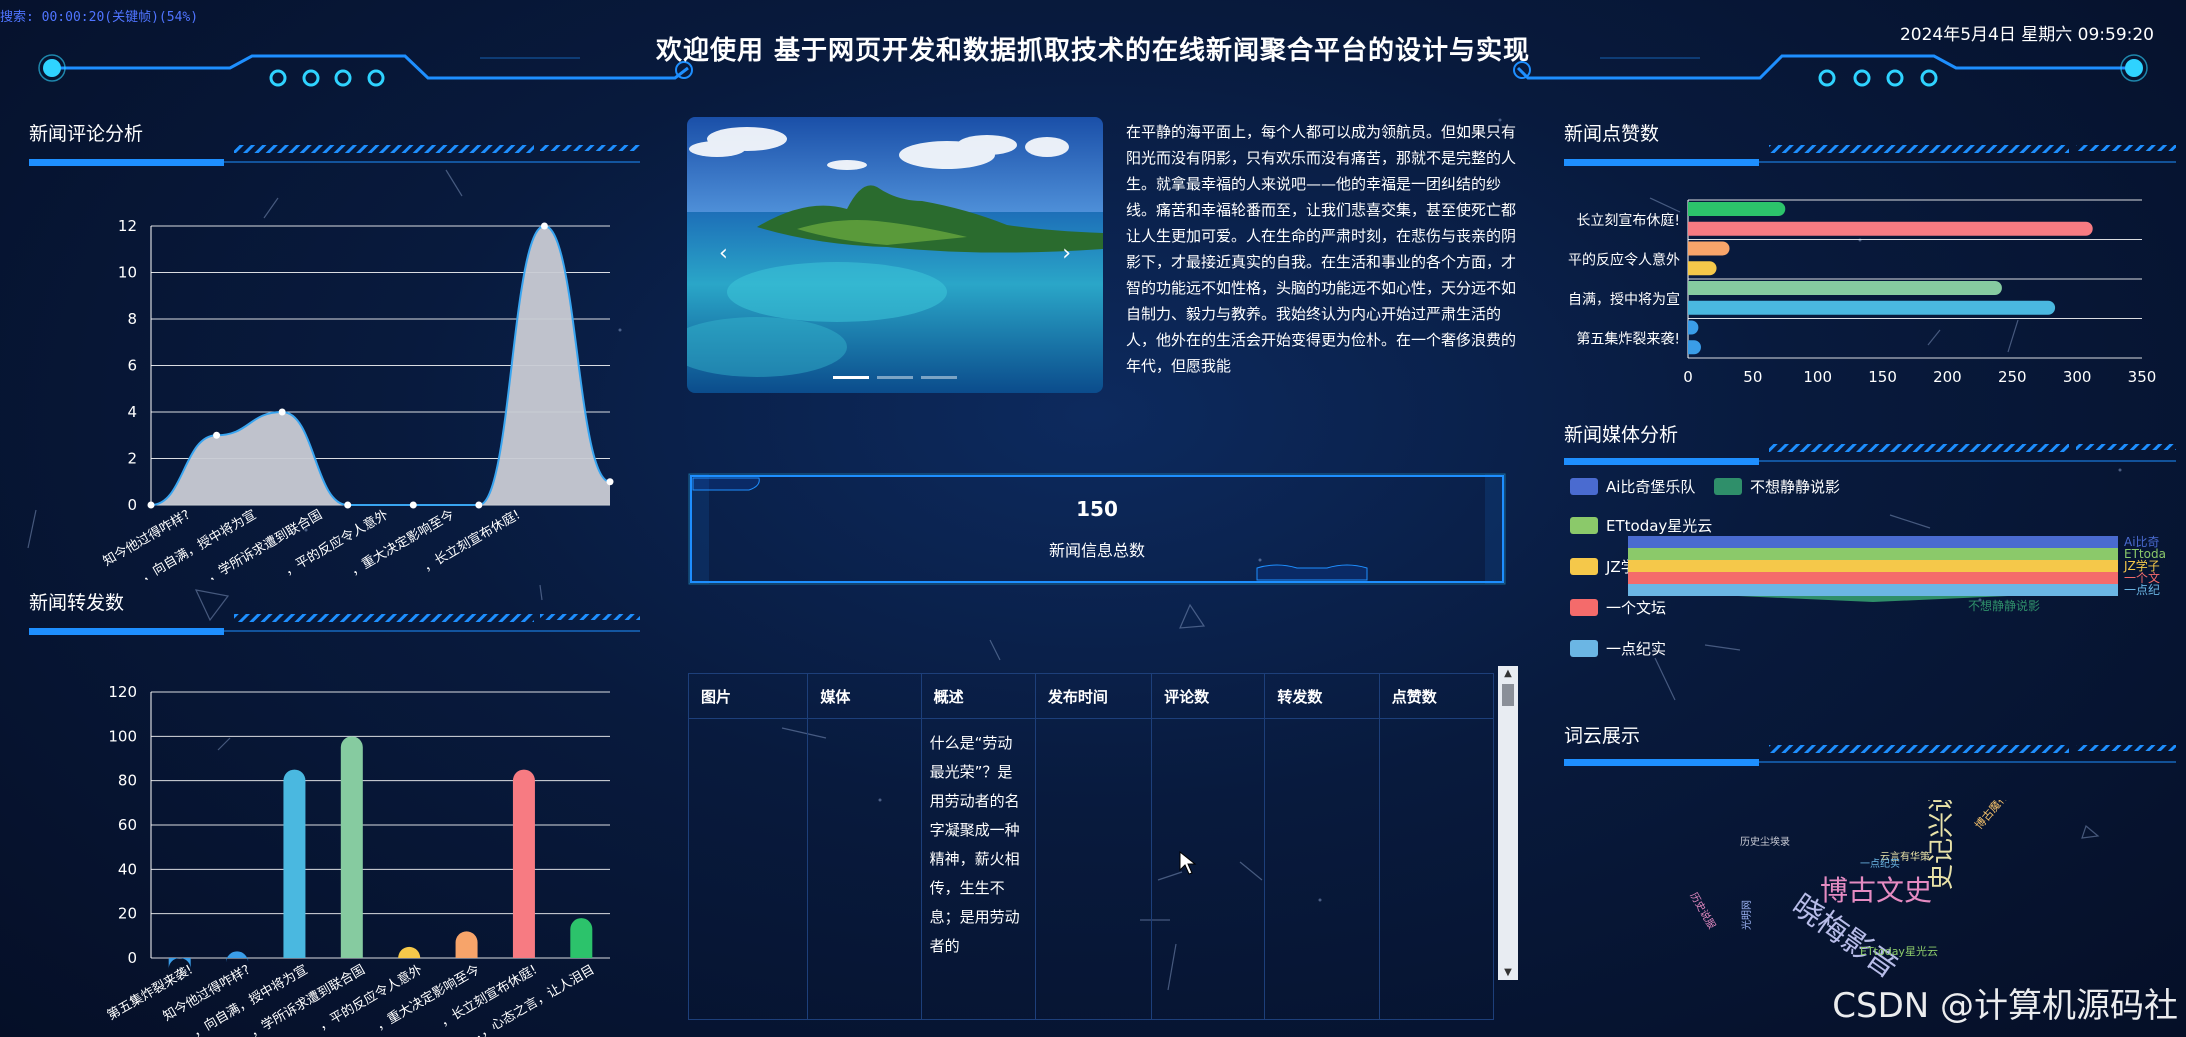  Describe the element at coordinates (127, 226) in the screenshot. I see `y-tick-label: 12` at that location.